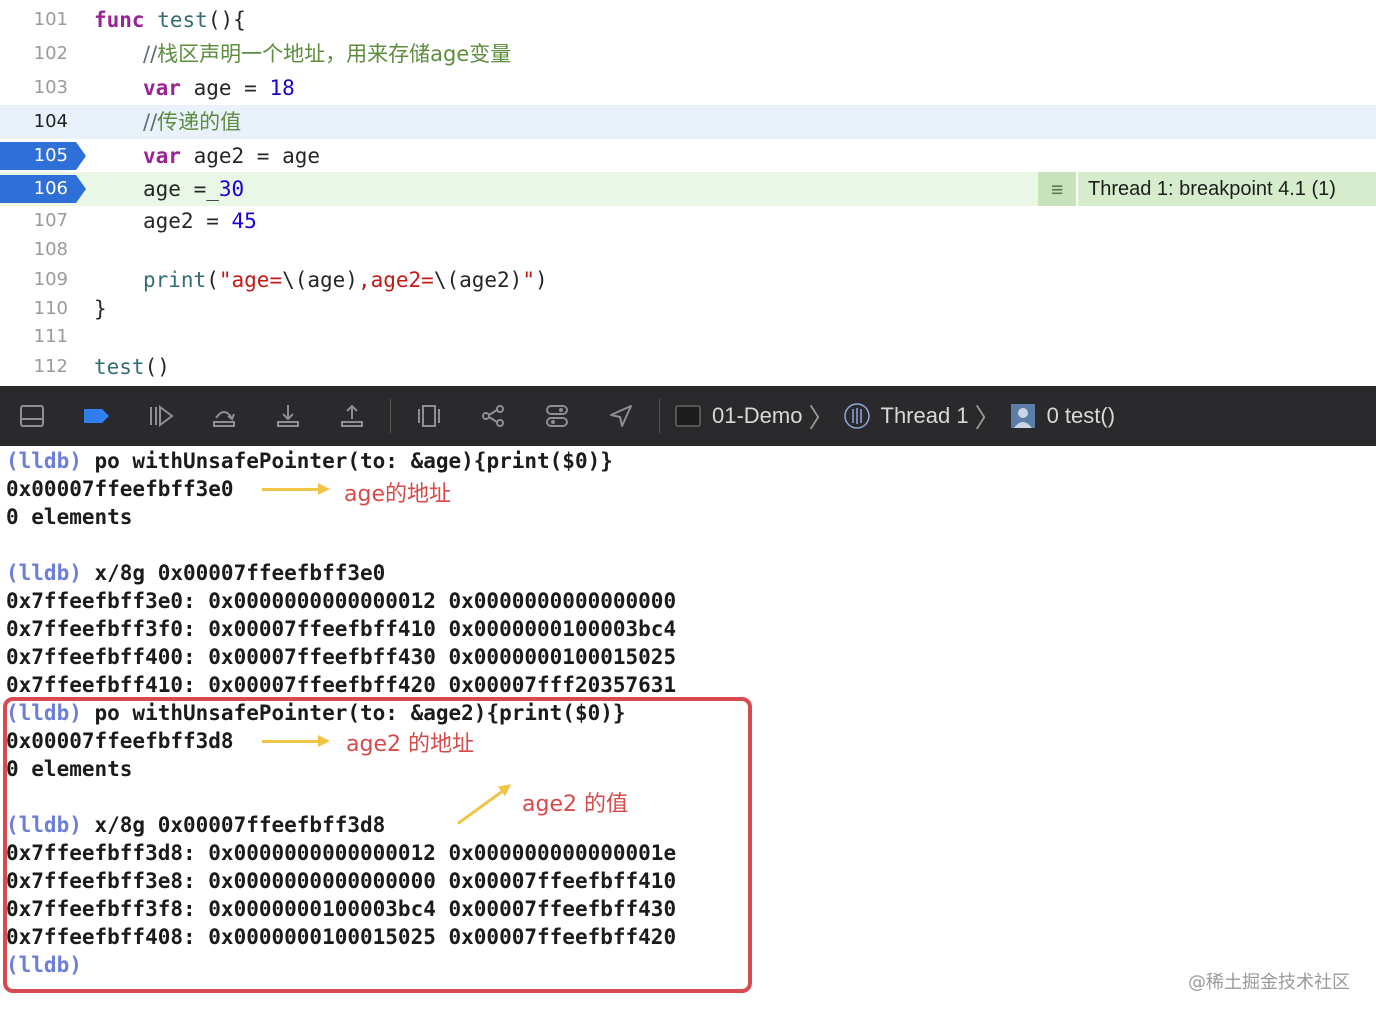 Image resolution: width=1376 pixels, height=1020 pixels. Describe the element at coordinates (233, 573) in the screenshot. I see `console-command: x/8g 0x00007ffeefbff3e0` at that location.